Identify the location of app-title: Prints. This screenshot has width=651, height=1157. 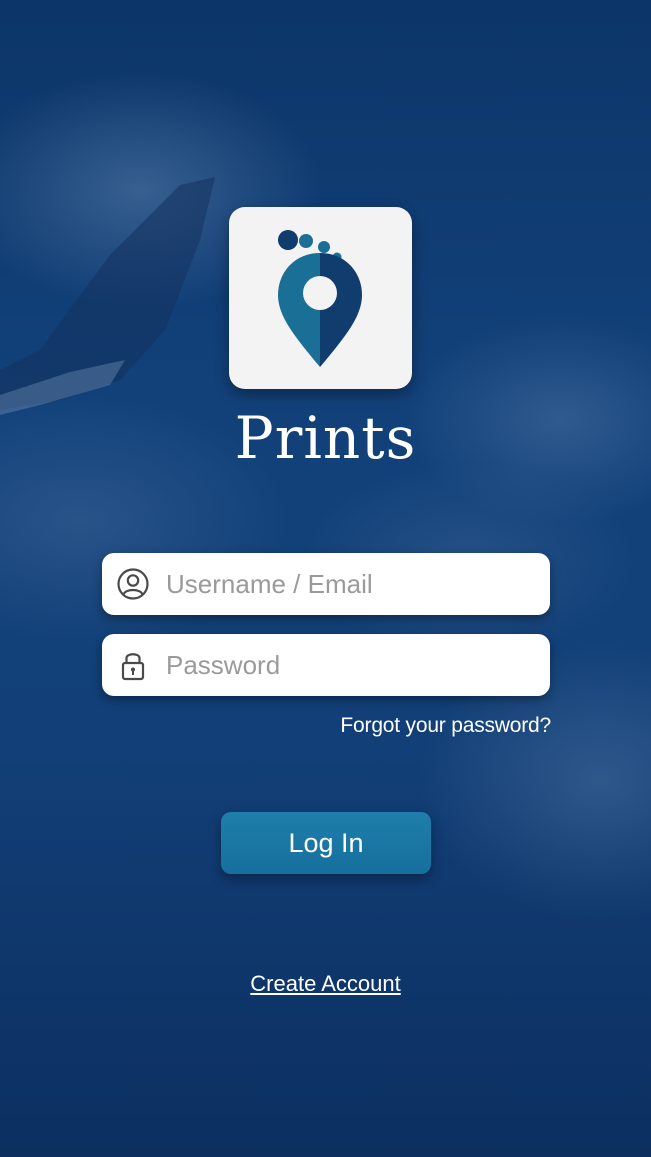
(325, 438).